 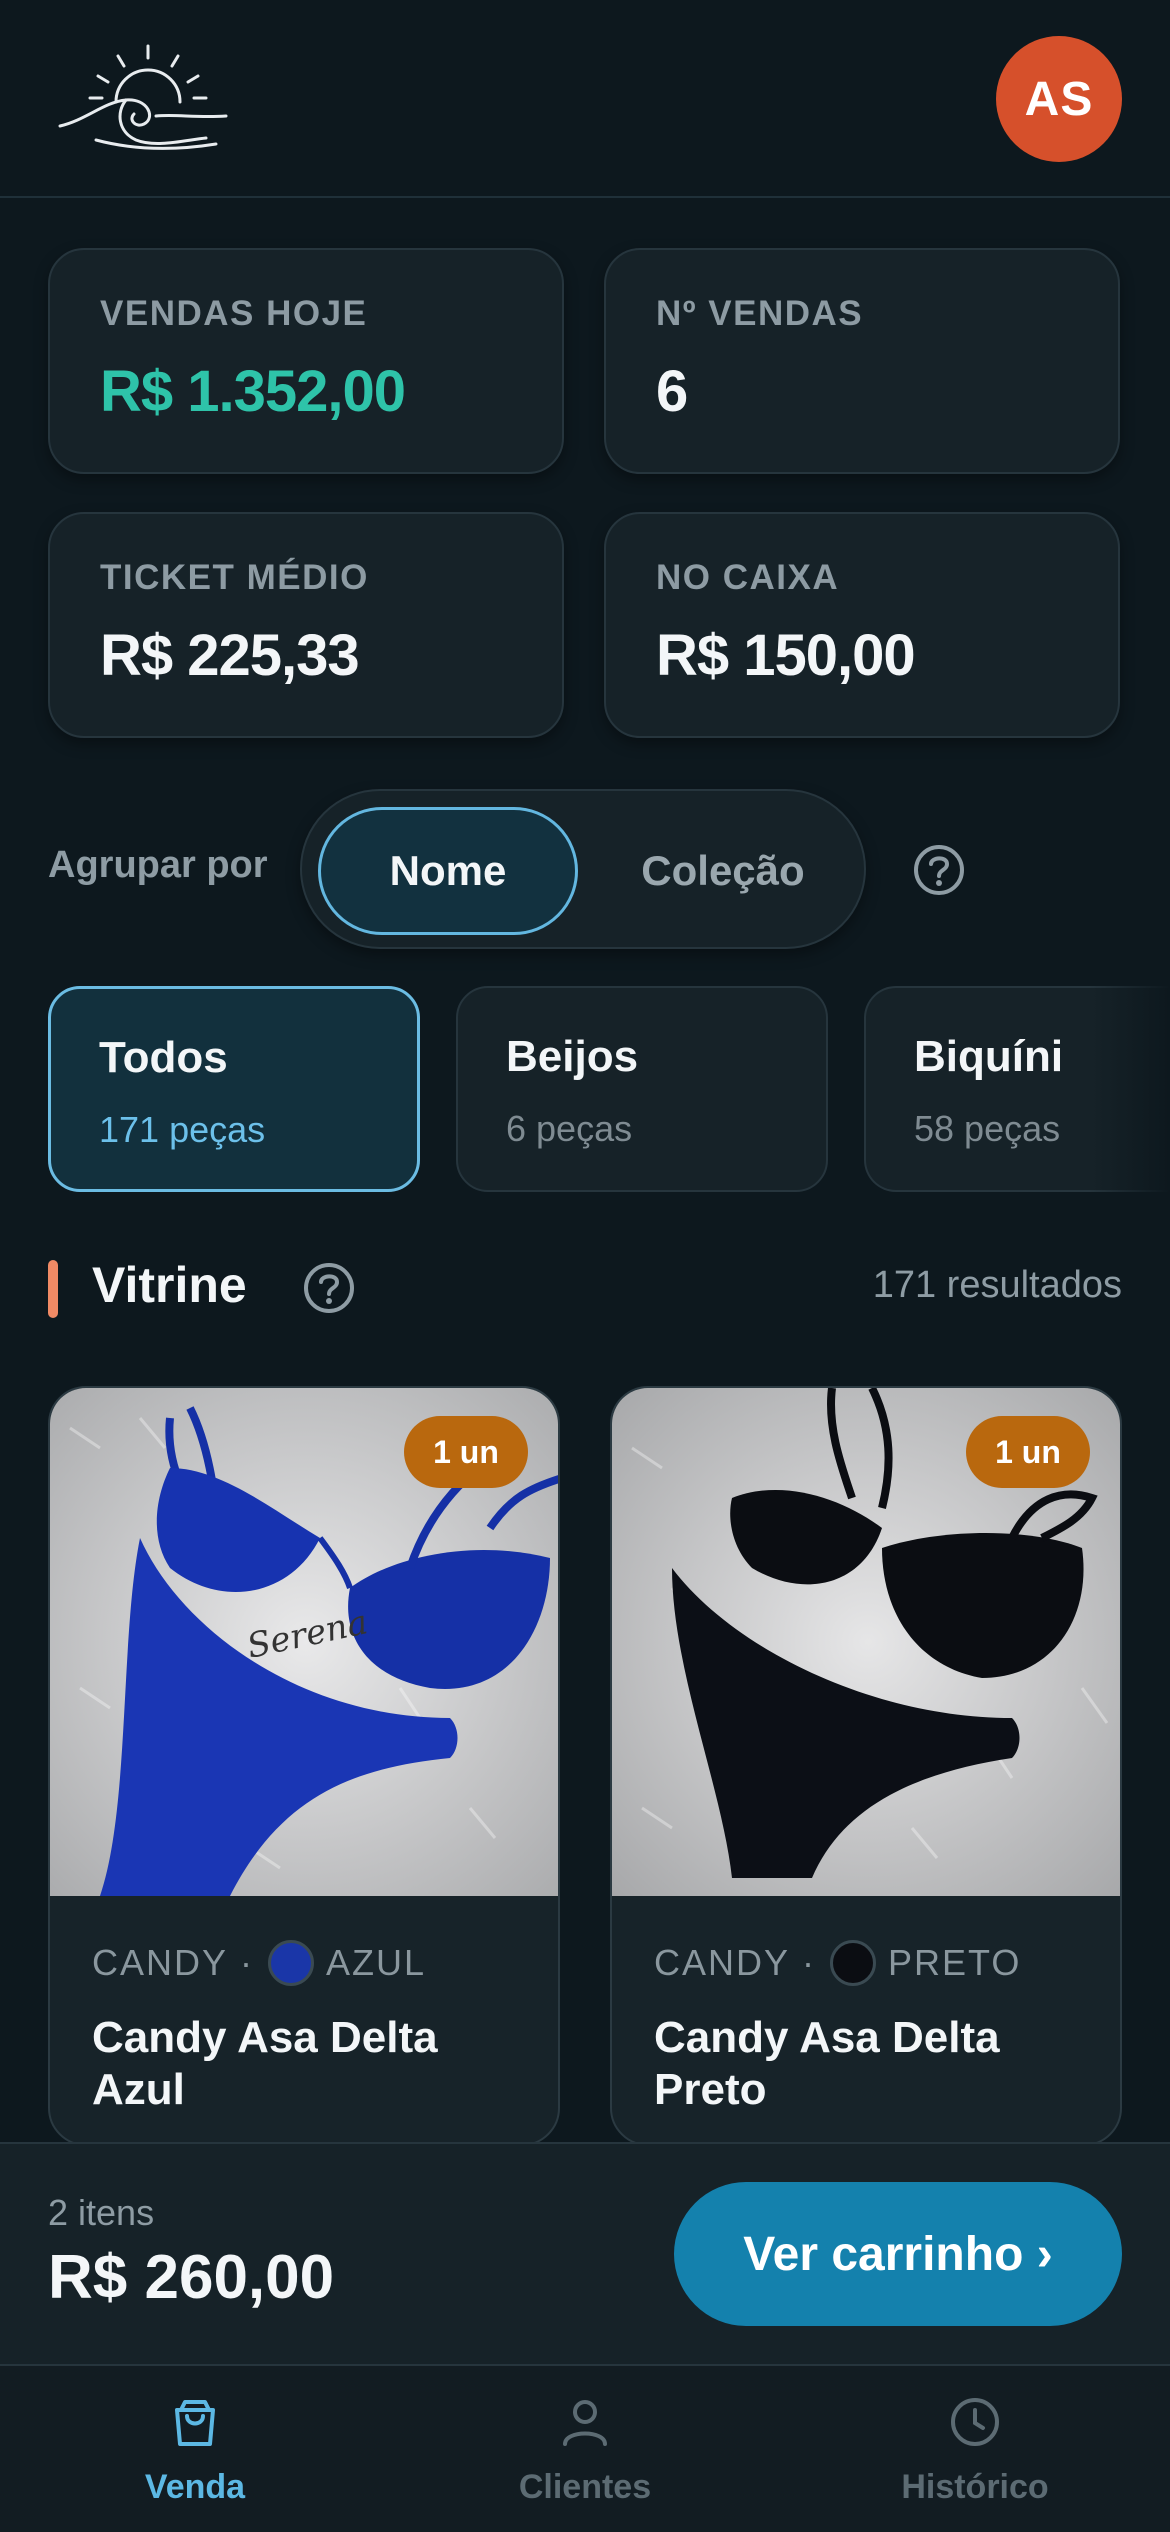 What do you see at coordinates (195, 2423) in the screenshot?
I see `bag-icon` at bounding box center [195, 2423].